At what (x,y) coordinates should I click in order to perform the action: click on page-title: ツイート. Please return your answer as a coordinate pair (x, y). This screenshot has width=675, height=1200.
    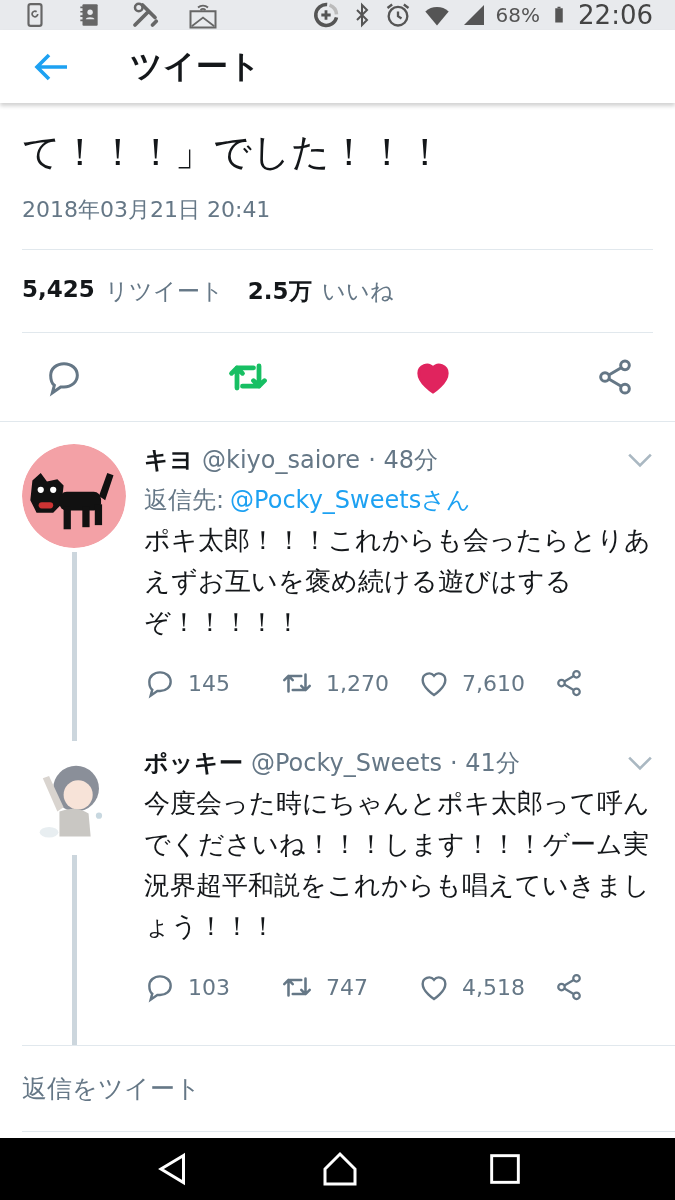
    Looking at the image, I should click on (195, 66).